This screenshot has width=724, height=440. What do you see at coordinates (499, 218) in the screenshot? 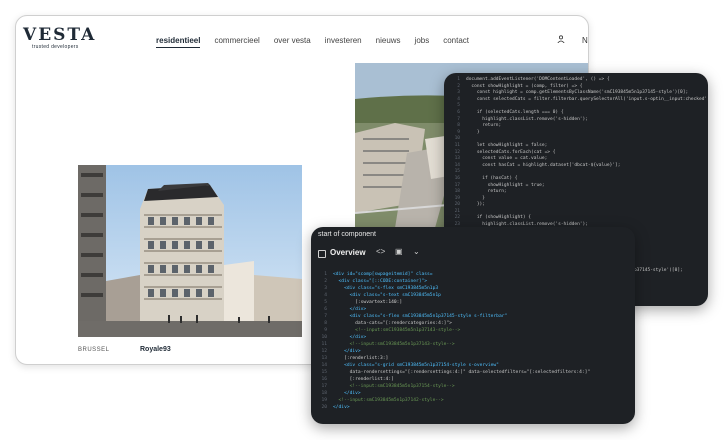
I see `code-text: if (showHighlight) {` at bounding box center [499, 218].